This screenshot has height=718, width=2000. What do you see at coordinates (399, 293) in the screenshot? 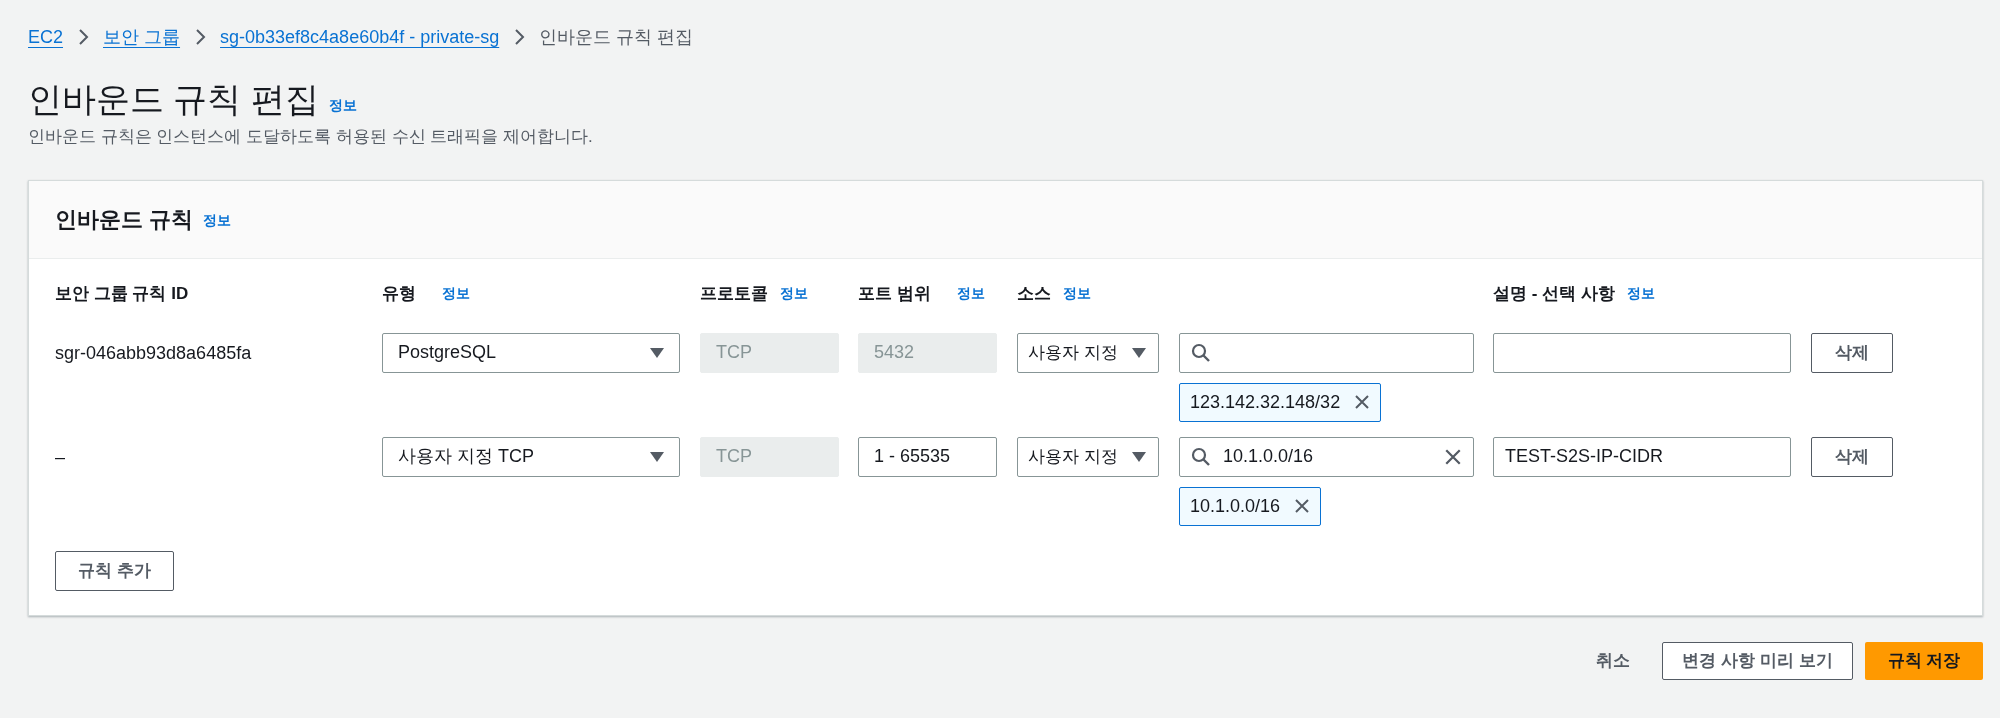
I see `column-header: 유형` at bounding box center [399, 293].